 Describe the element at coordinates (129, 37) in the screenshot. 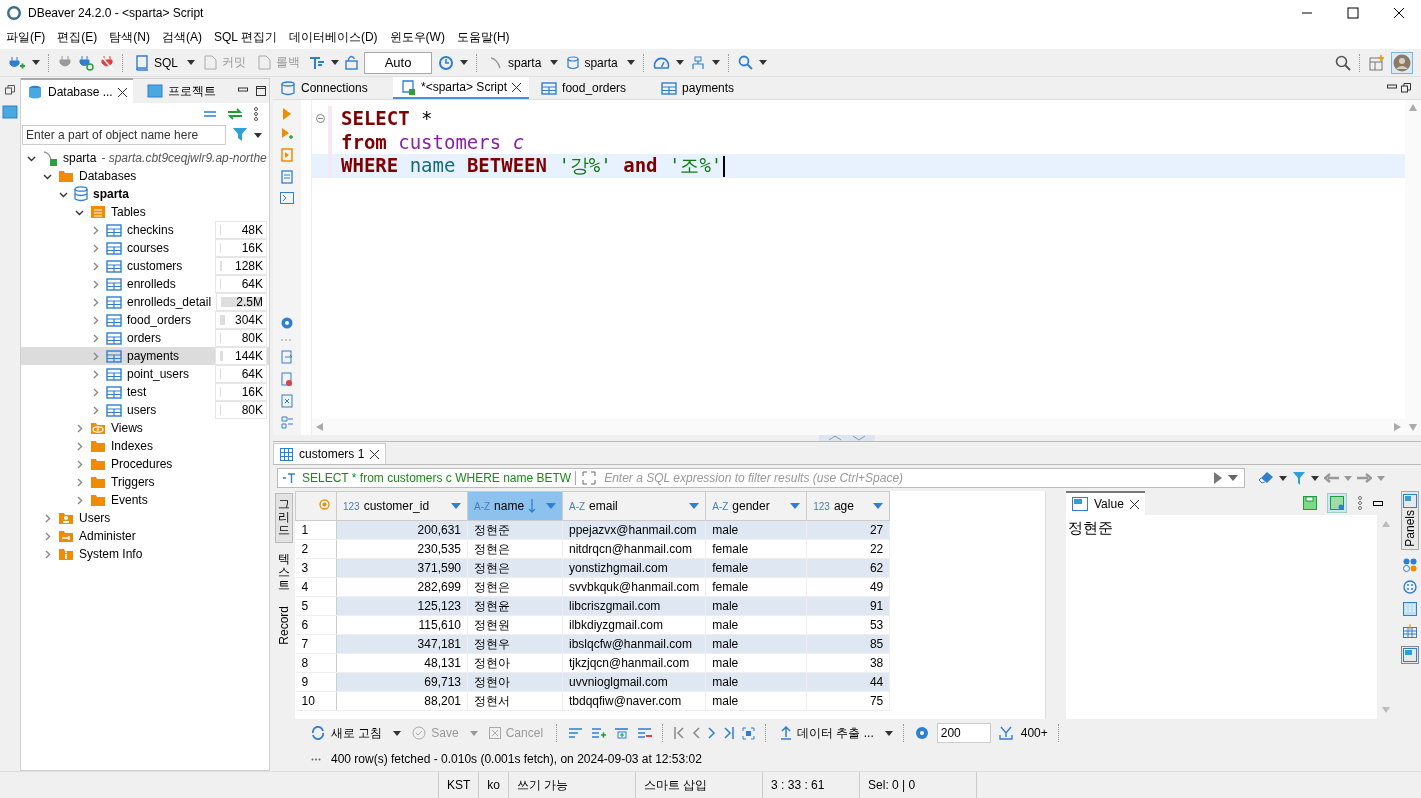

I see `menu-item: 탐색(N)` at that location.